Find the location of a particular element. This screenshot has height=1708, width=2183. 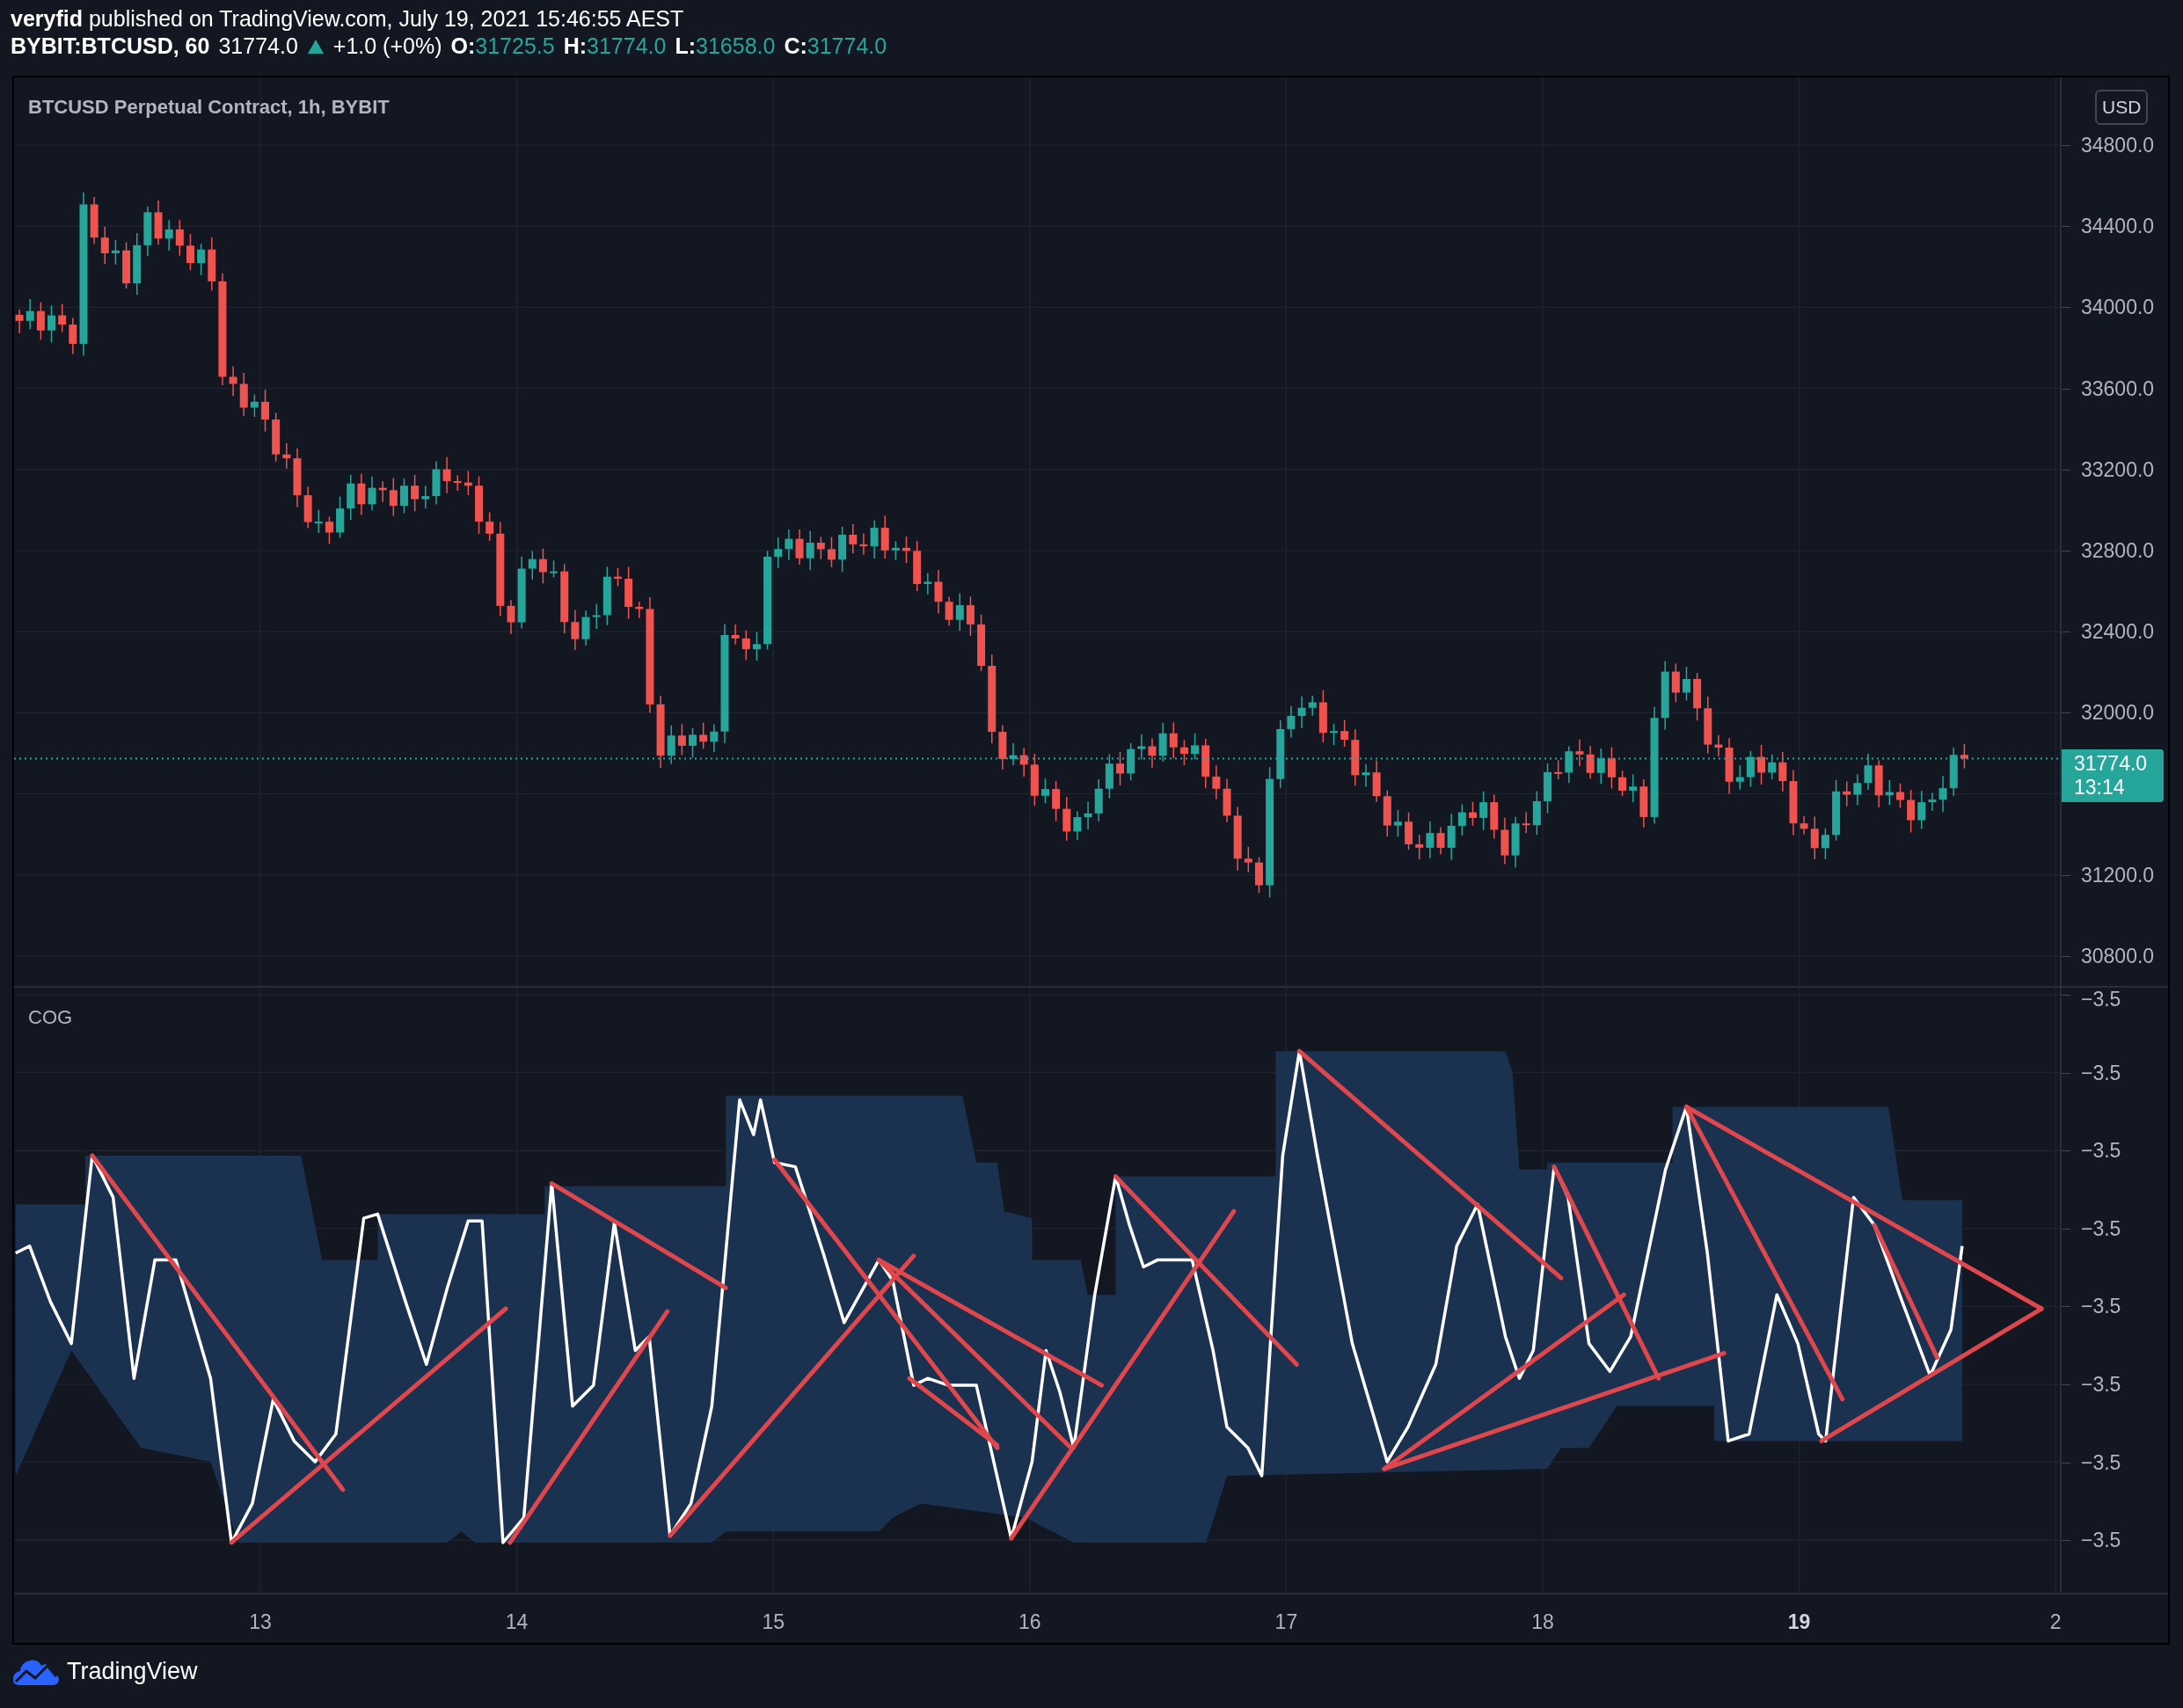

time-tick-label: 2 is located at coordinates (2055, 1622).